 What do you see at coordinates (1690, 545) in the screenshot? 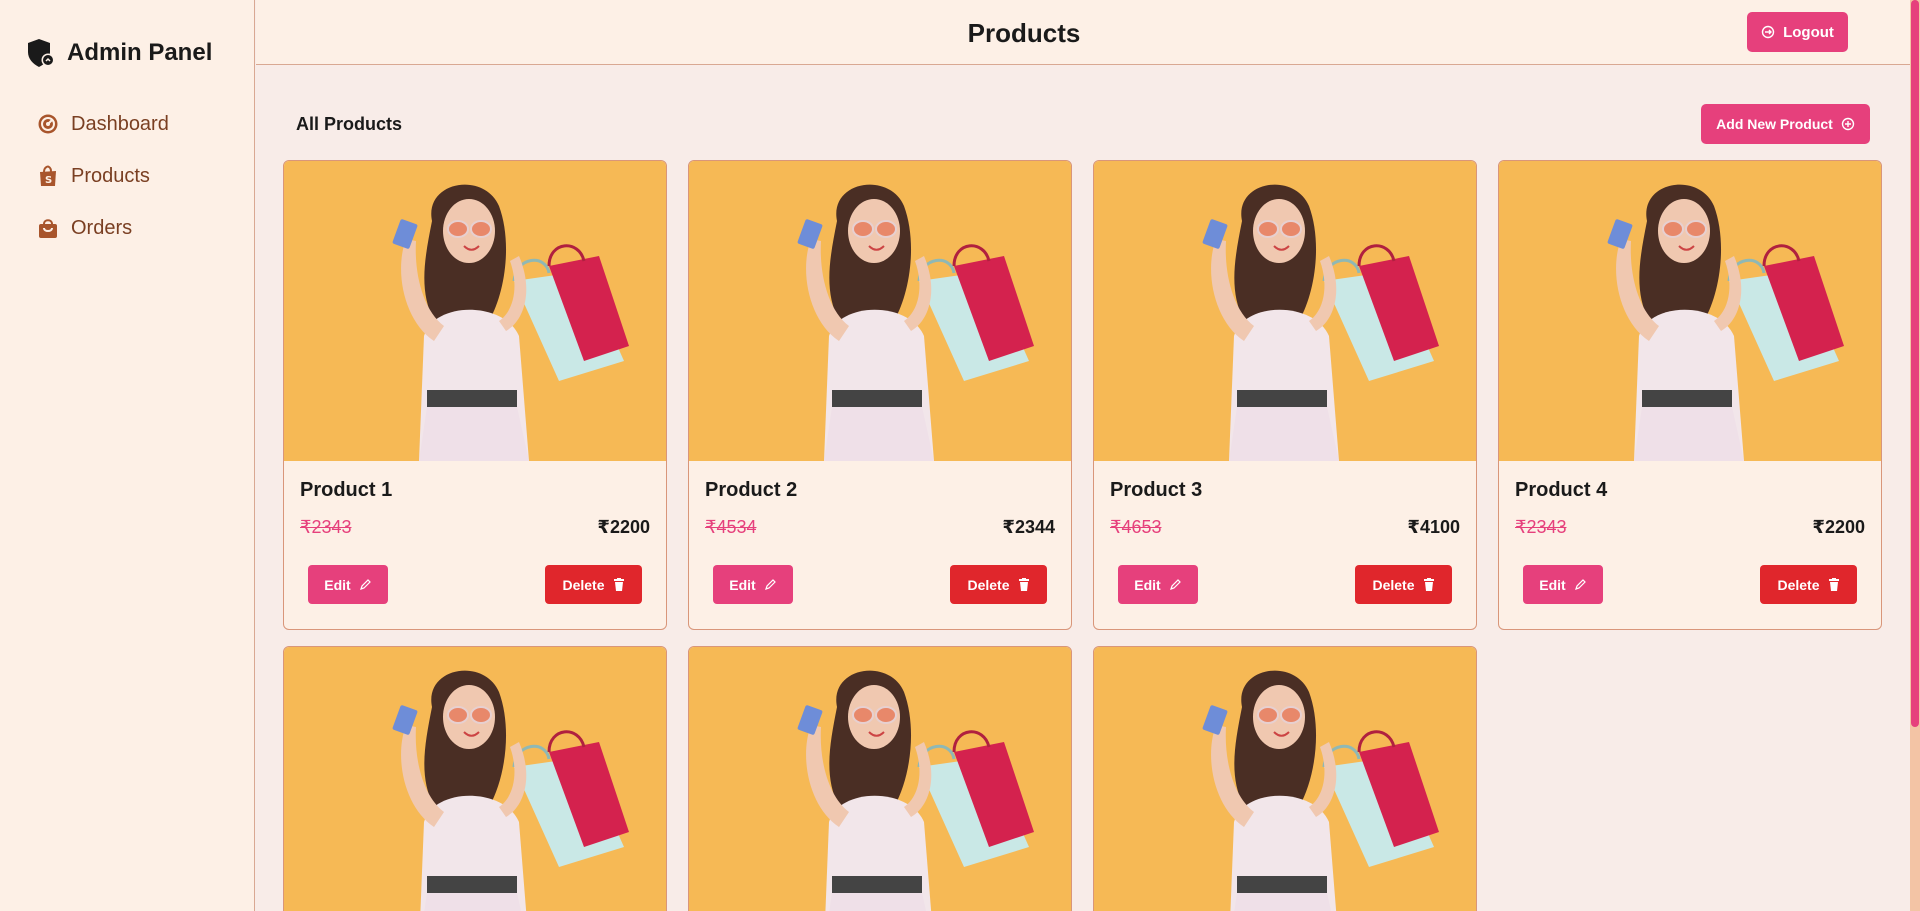
I see `product-card-body: Product 4 ₹2343 ₹2200 Edit Delete` at bounding box center [1690, 545].